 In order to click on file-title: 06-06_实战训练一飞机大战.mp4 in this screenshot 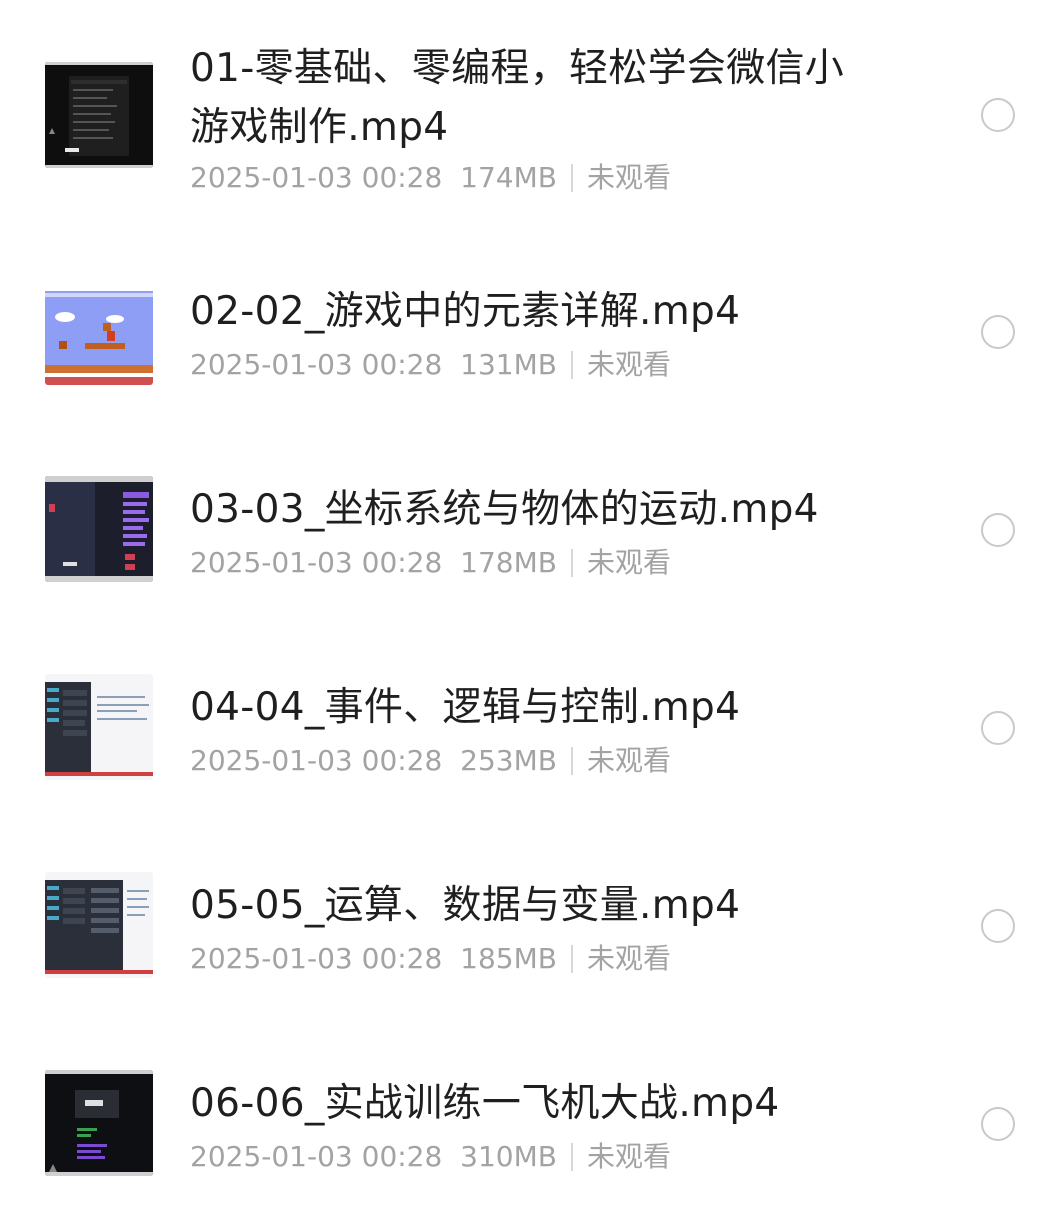, I will do `click(485, 1103)`.